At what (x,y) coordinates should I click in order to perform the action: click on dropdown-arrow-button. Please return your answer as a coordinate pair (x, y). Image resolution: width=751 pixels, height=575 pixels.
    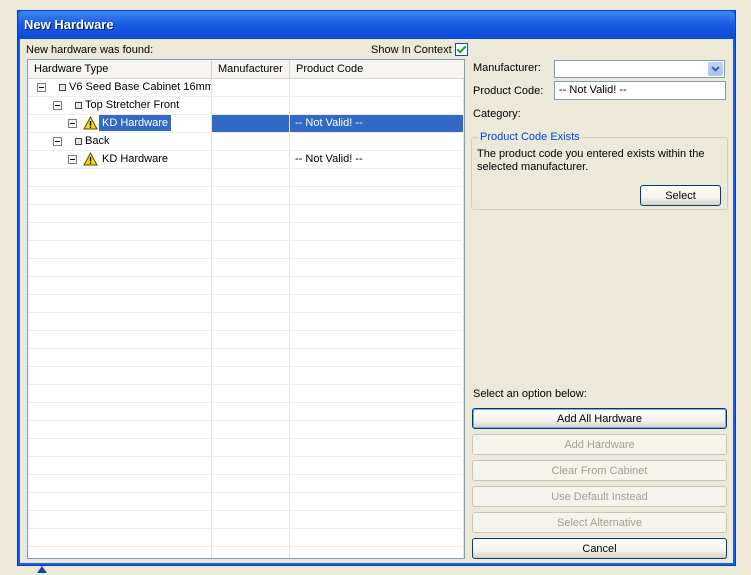
    Looking at the image, I should click on (715, 69).